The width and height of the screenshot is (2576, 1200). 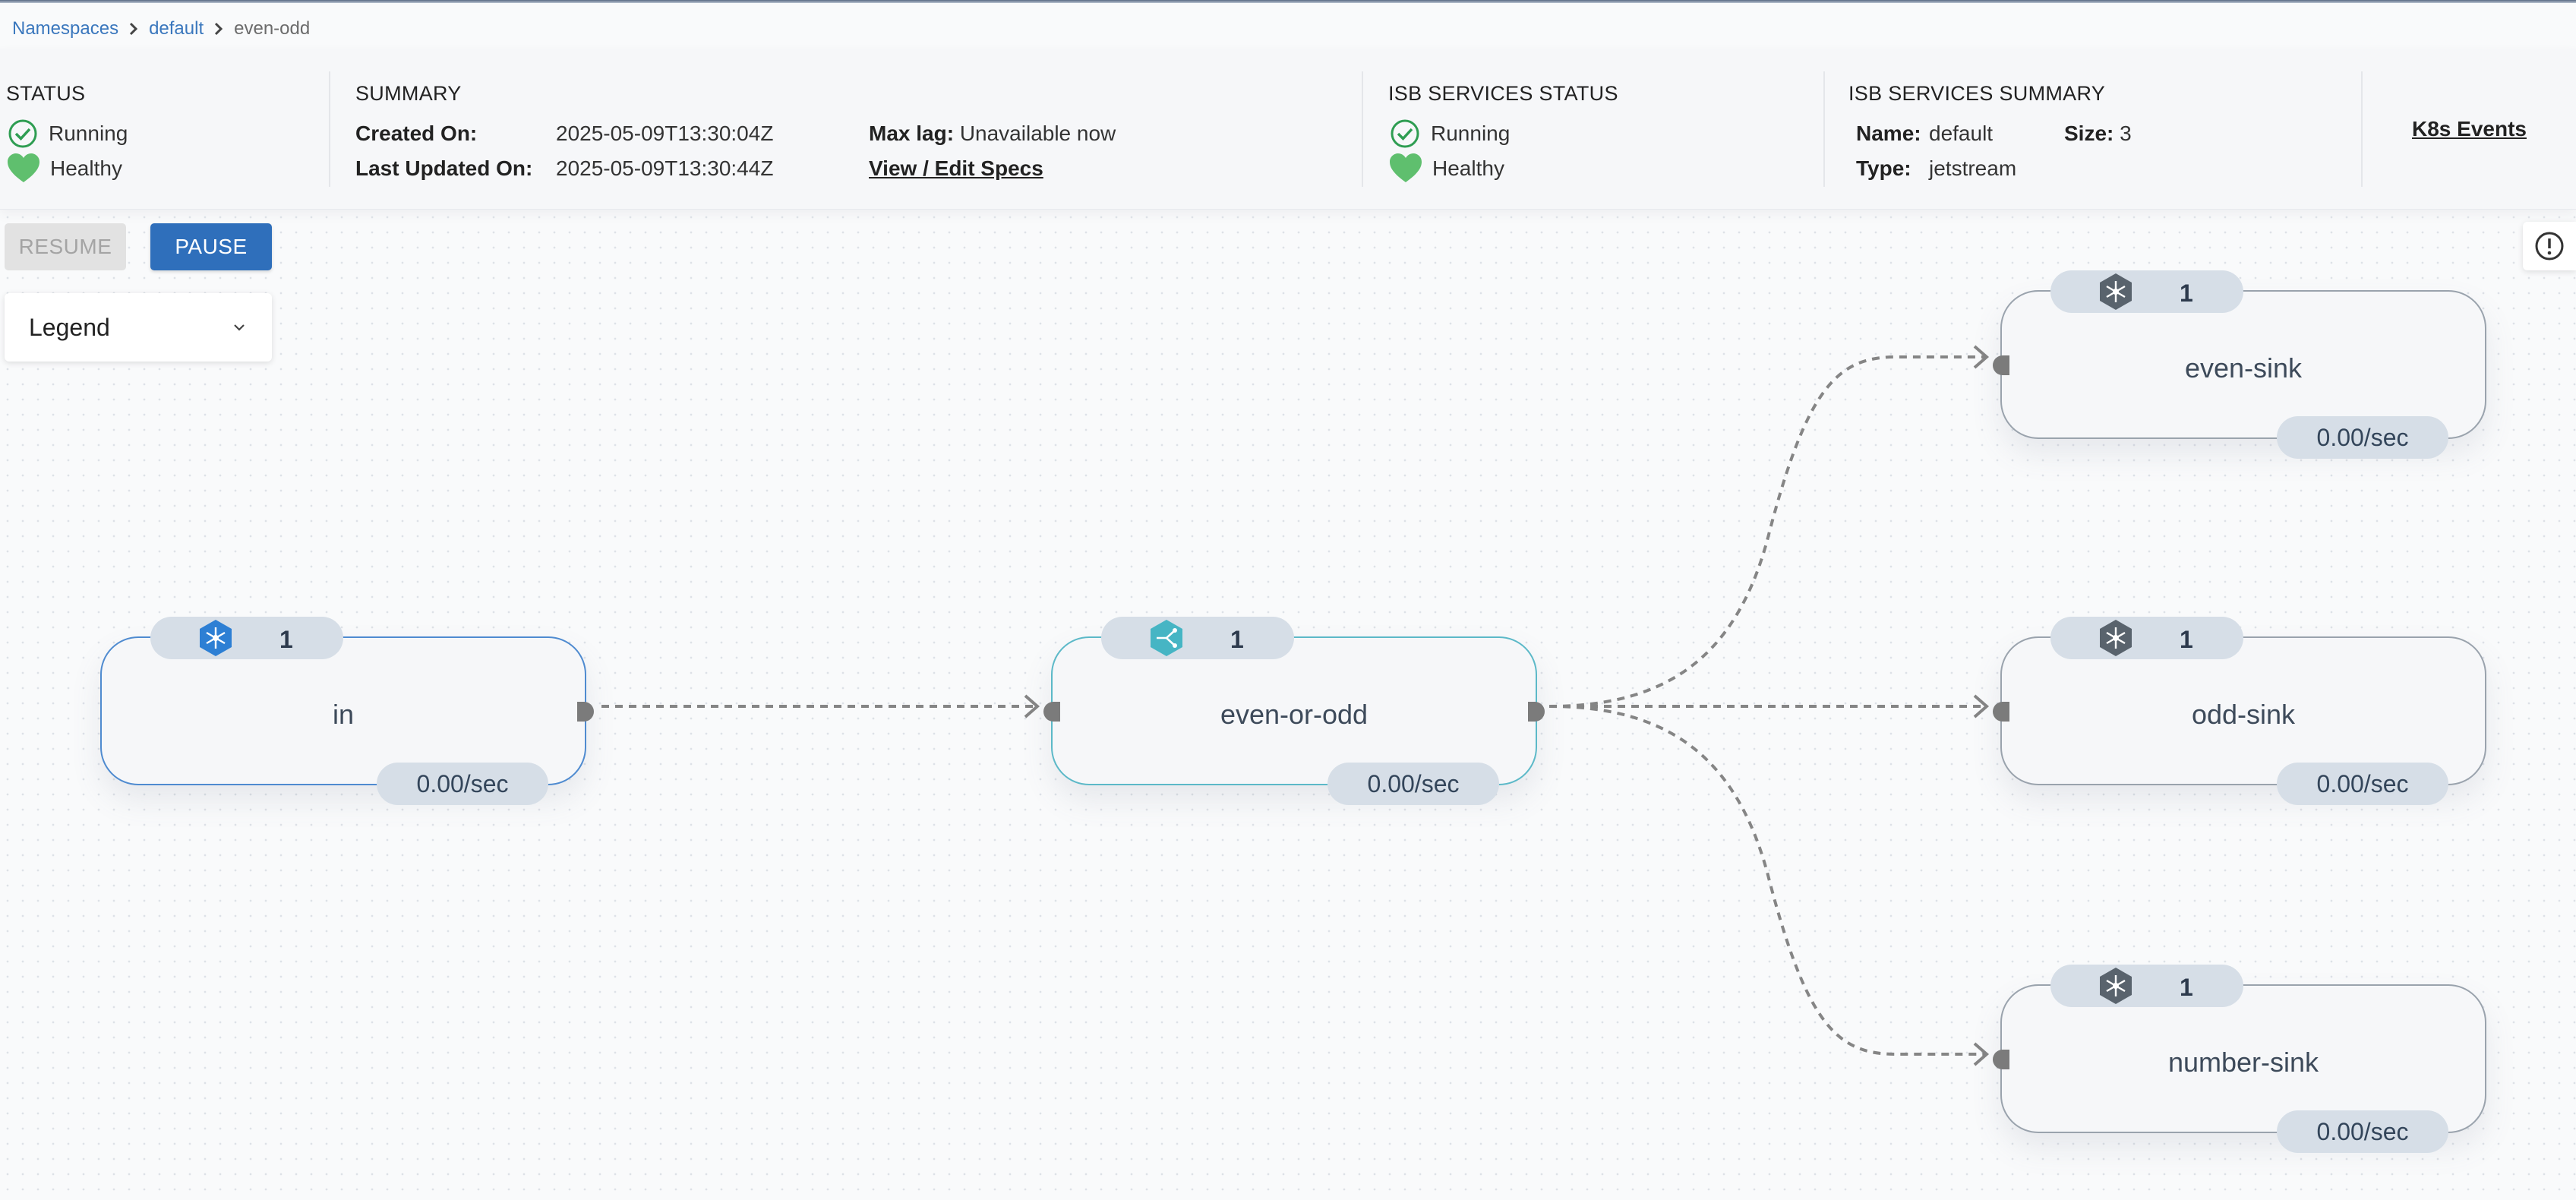 I want to click on source-icon, so click(x=216, y=638).